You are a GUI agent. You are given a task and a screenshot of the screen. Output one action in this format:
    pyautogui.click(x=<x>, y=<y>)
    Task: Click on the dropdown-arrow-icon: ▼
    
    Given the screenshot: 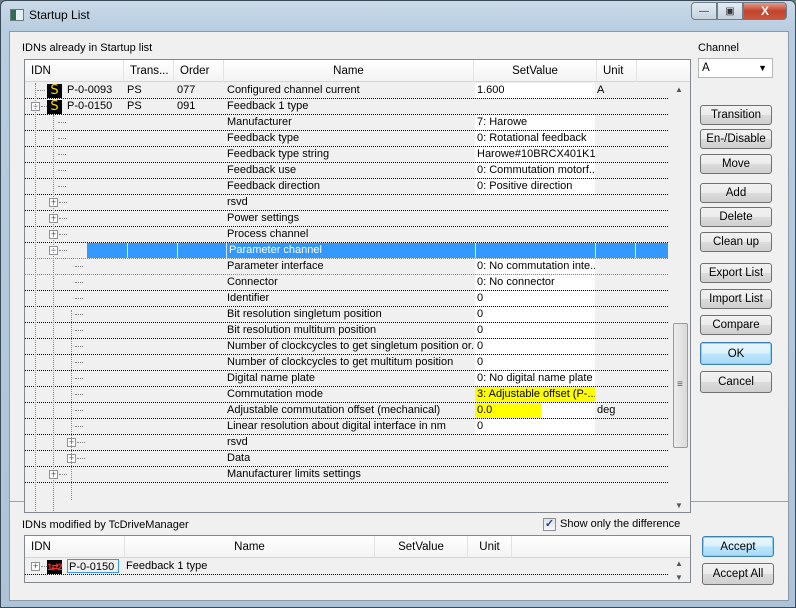 What is the action you would take?
    pyautogui.click(x=762, y=68)
    